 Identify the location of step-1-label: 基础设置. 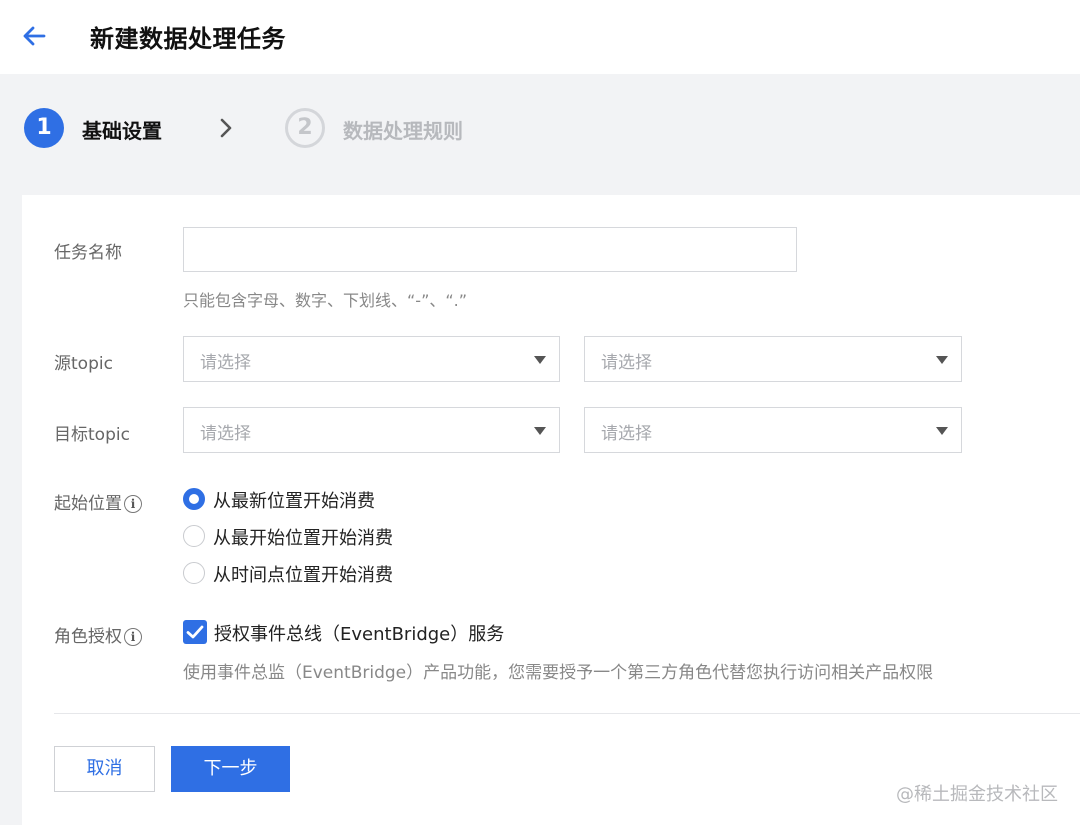
(122, 131).